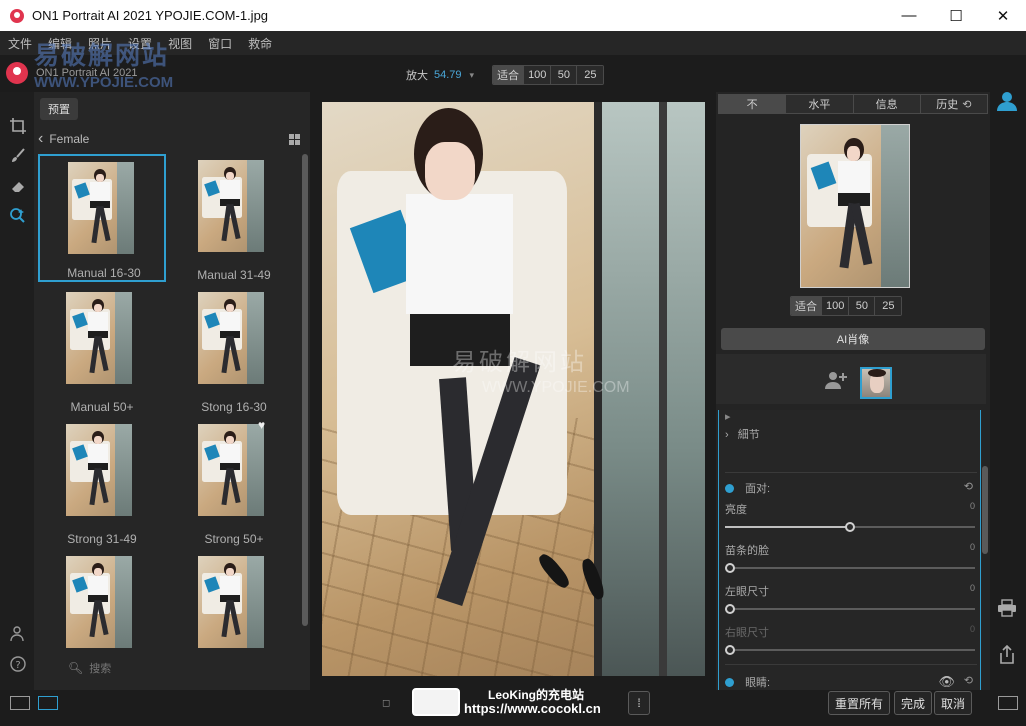  What do you see at coordinates (1007, 101) in the screenshot?
I see `user-account-icon` at bounding box center [1007, 101].